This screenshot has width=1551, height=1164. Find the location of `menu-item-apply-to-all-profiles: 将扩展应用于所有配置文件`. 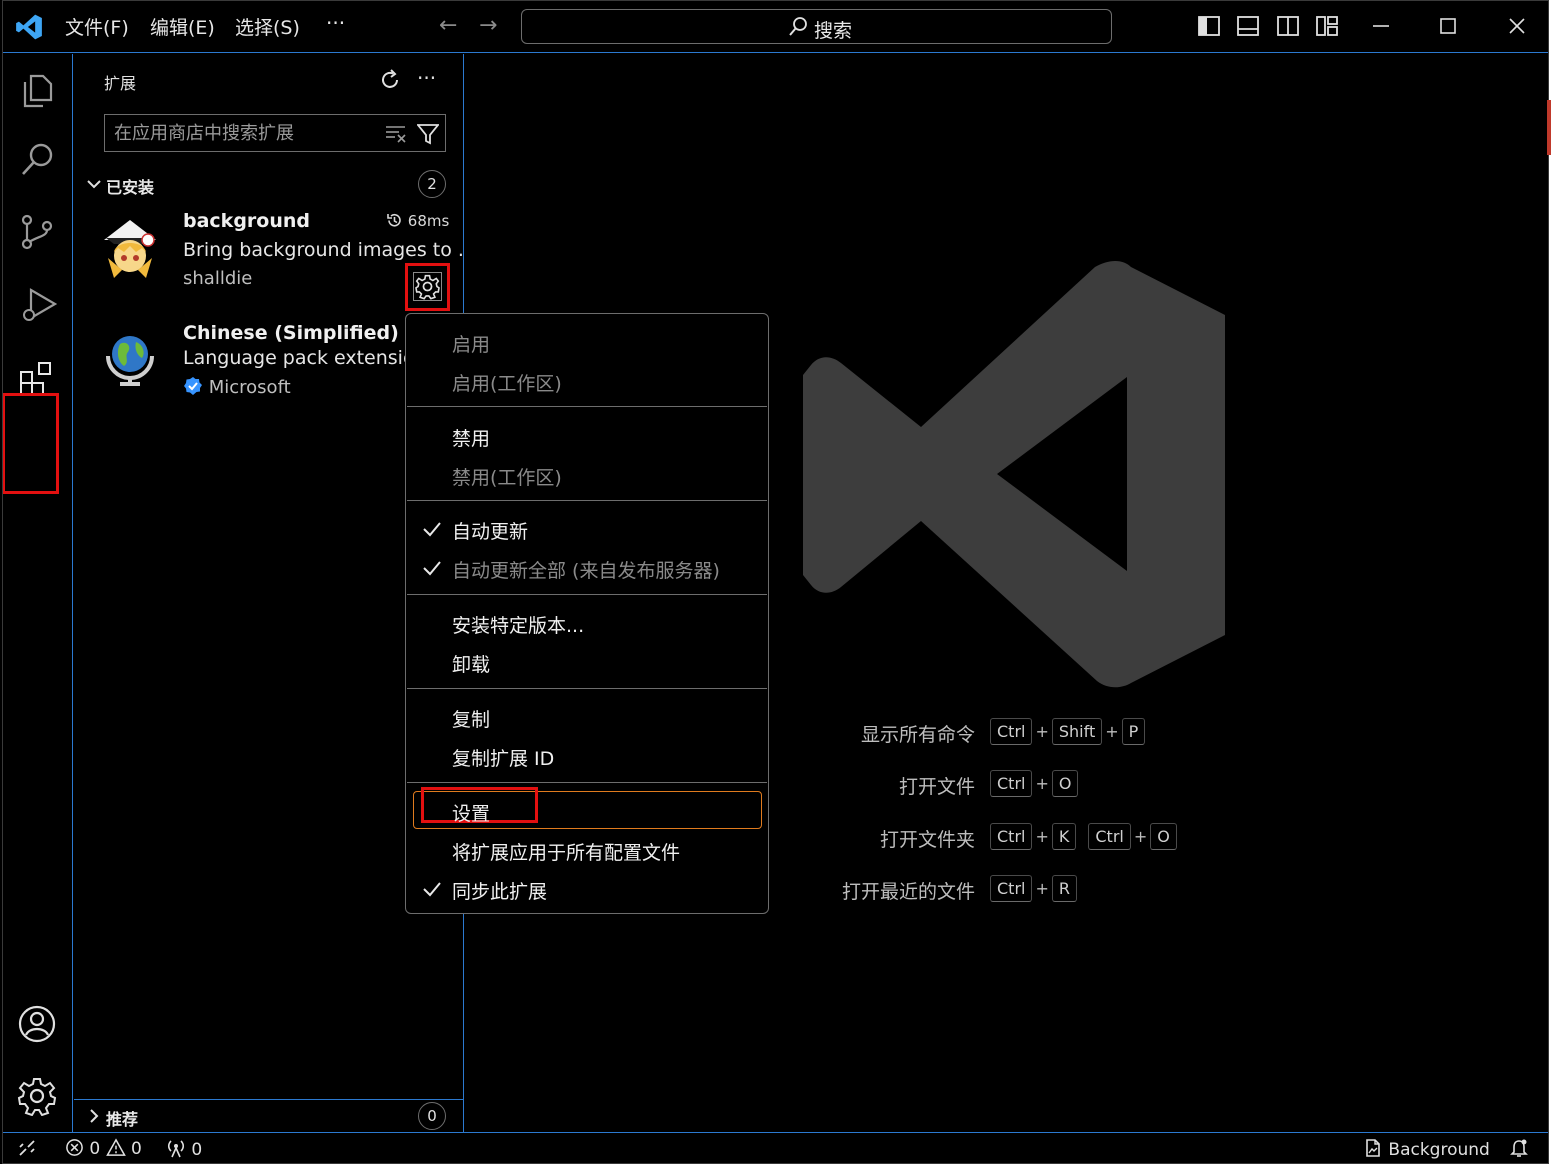

menu-item-apply-to-all-profiles: 将扩展应用于所有配置文件 is located at coordinates (566, 851).